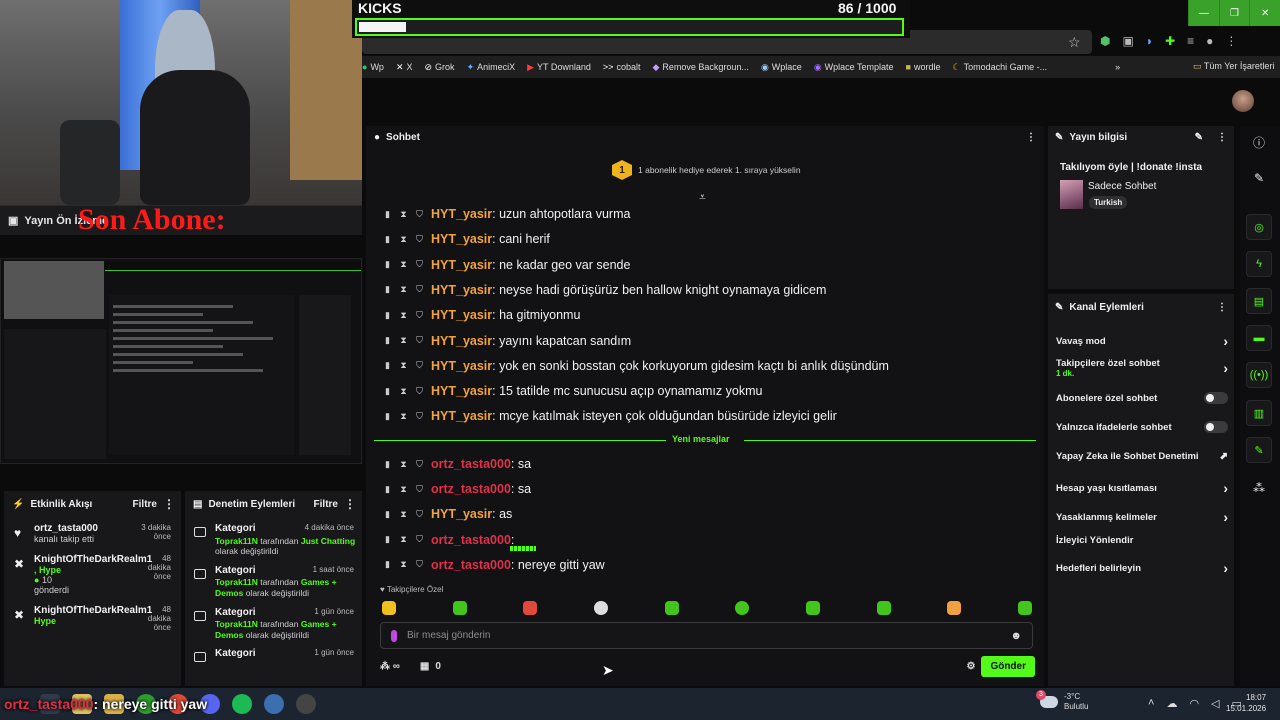  I want to click on bookmark-star-icon: ☆, so click(1074, 42).